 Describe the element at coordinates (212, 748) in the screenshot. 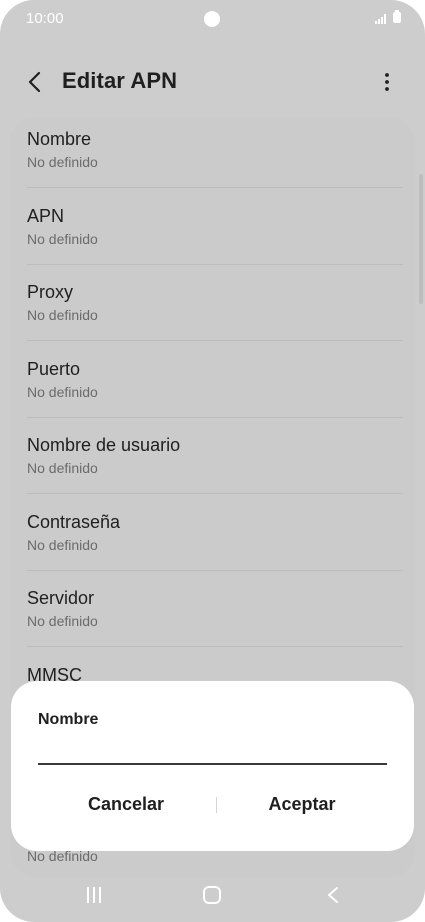

I see `name-input` at that location.